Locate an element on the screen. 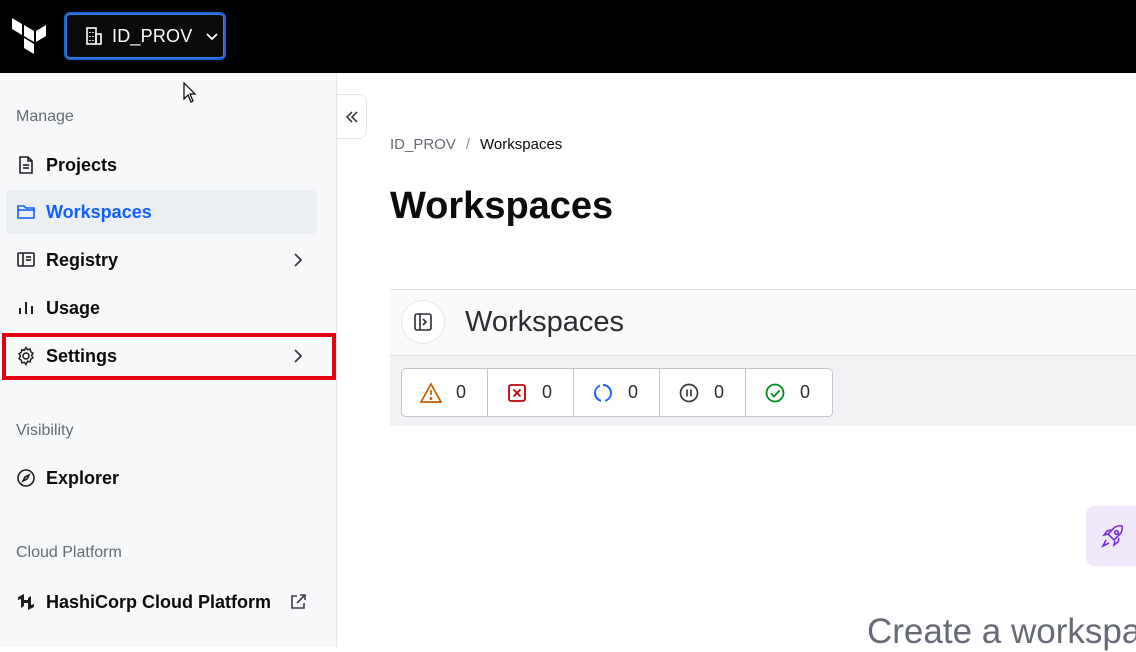  sidebar-item-hcp: HashiCorp Cloud Platform is located at coordinates (161, 602).